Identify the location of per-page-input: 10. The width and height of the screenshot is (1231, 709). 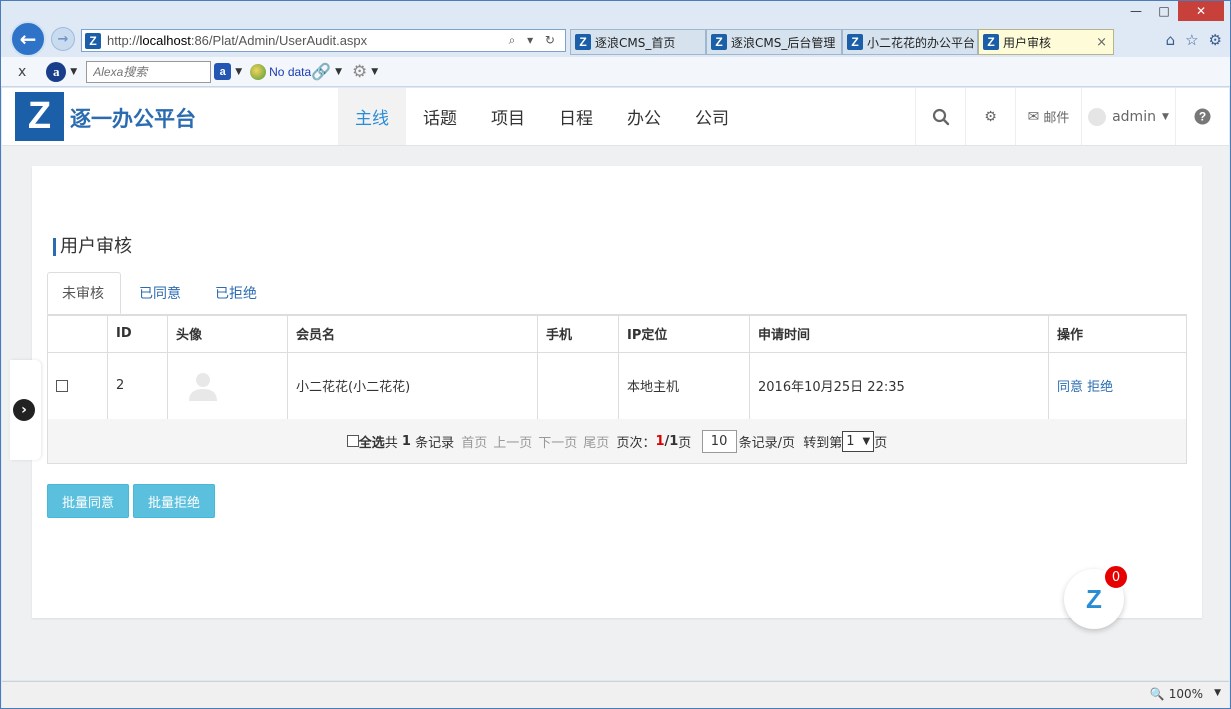
(719, 441).